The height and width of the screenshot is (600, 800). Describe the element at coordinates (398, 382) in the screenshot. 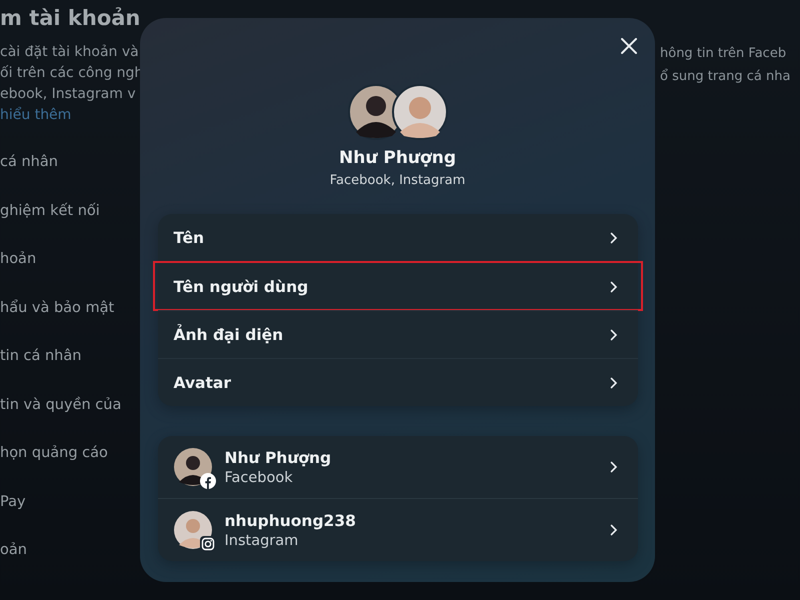

I see `settings-item: Avatar` at that location.